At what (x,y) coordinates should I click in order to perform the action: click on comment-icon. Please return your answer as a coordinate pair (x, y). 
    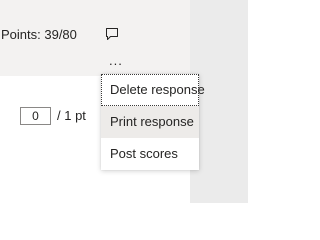
    Looking at the image, I should click on (112, 34).